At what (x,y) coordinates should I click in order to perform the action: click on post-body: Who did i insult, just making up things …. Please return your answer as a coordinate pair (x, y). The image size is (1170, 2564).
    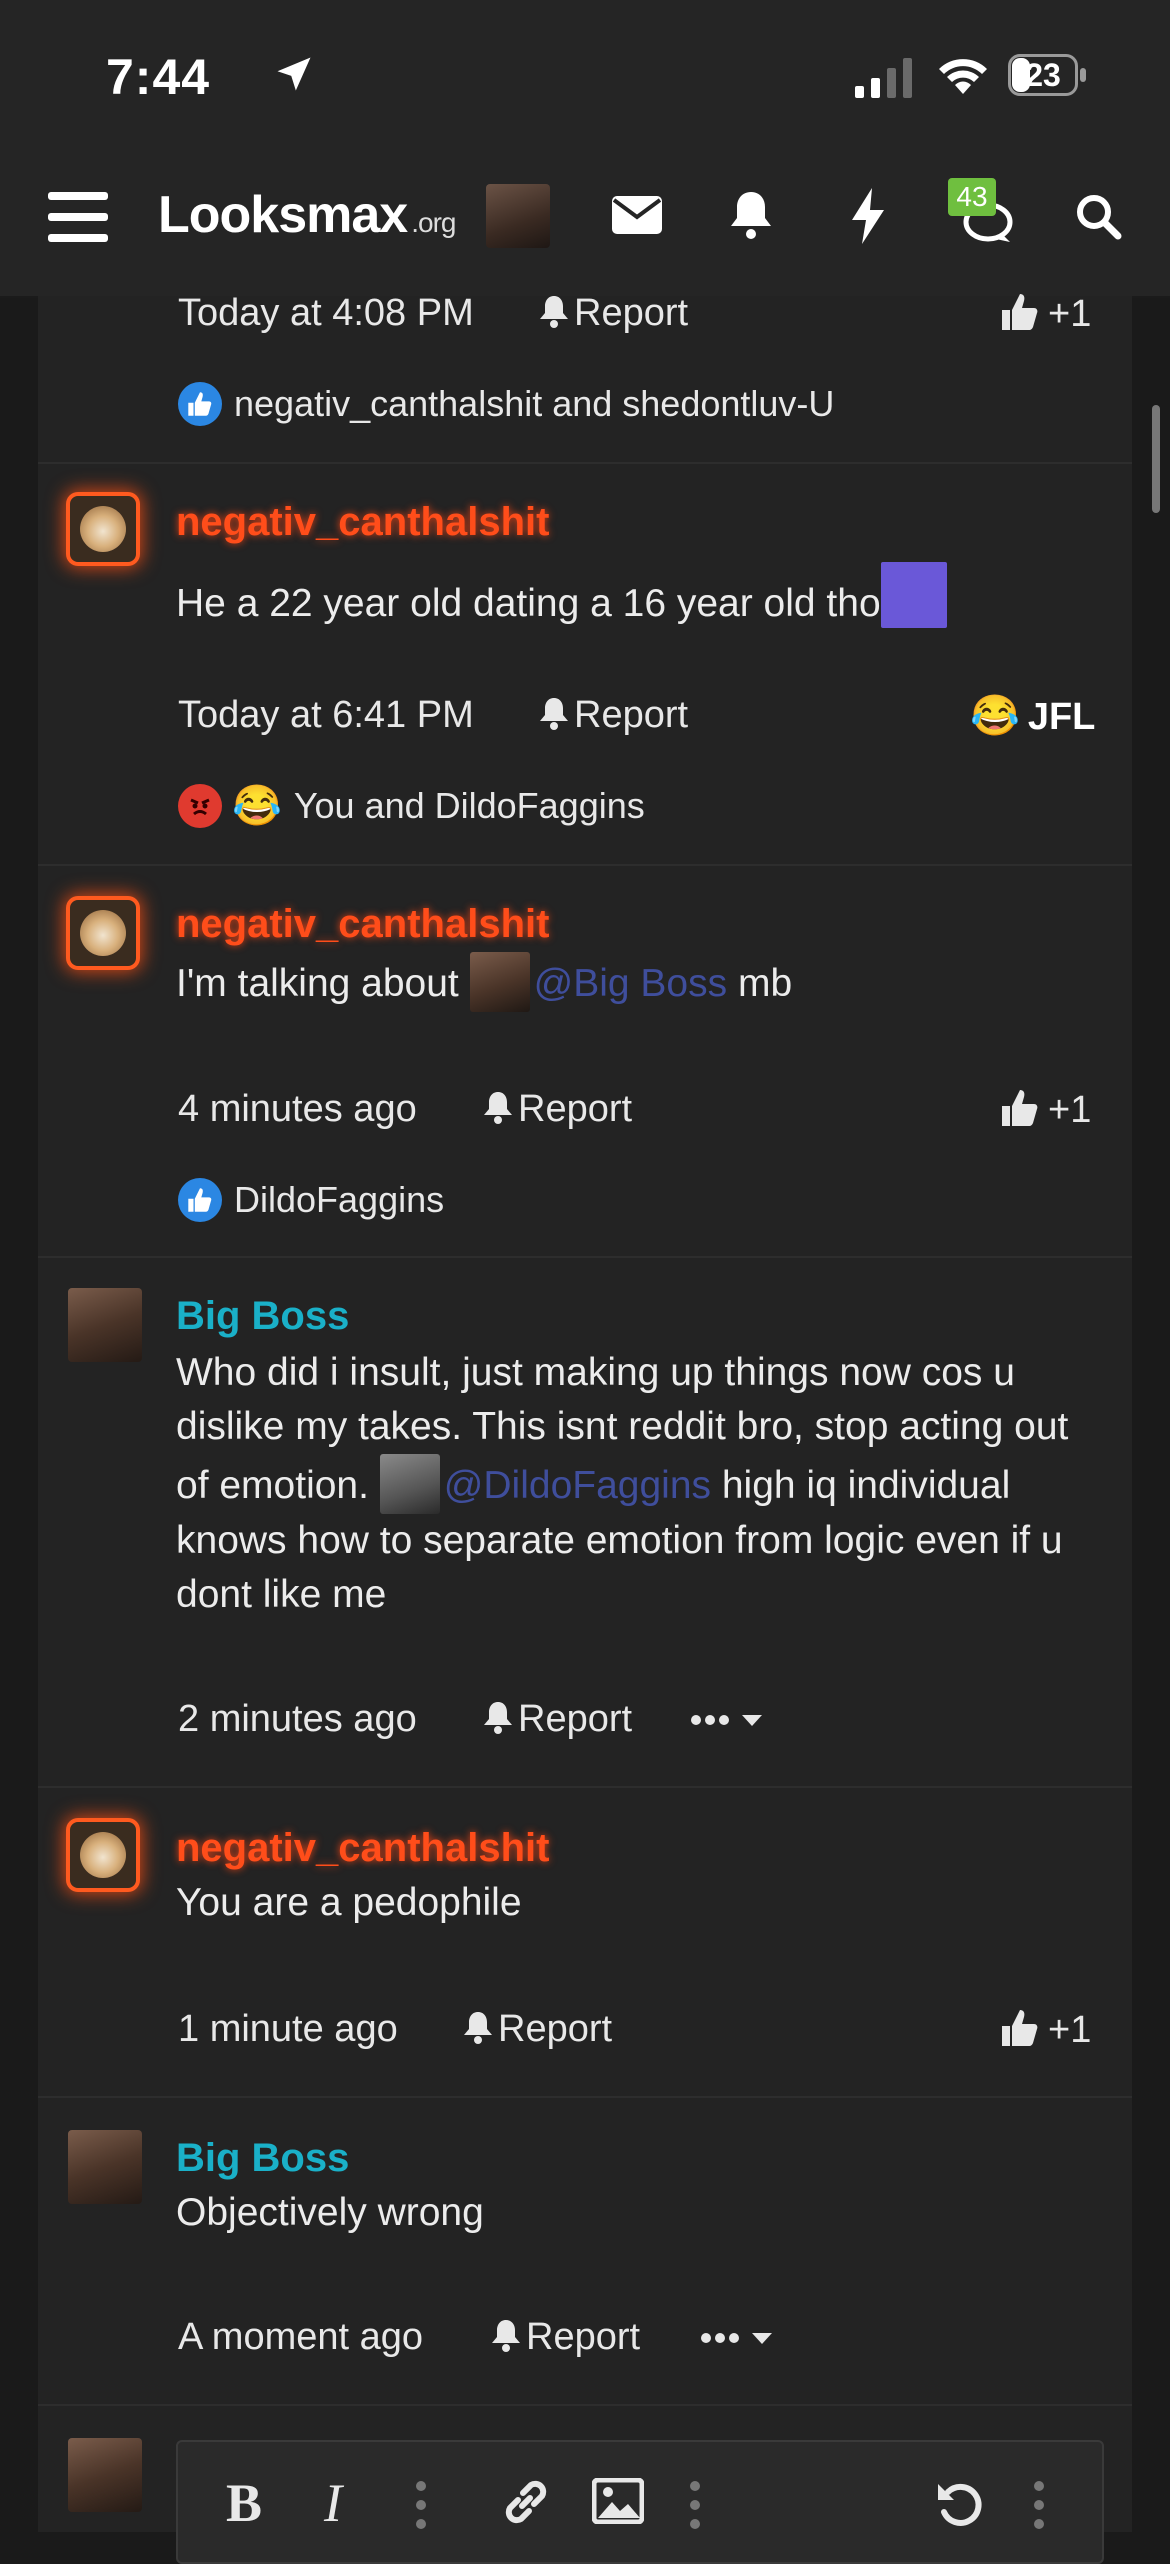
    Looking at the image, I should click on (622, 1483).